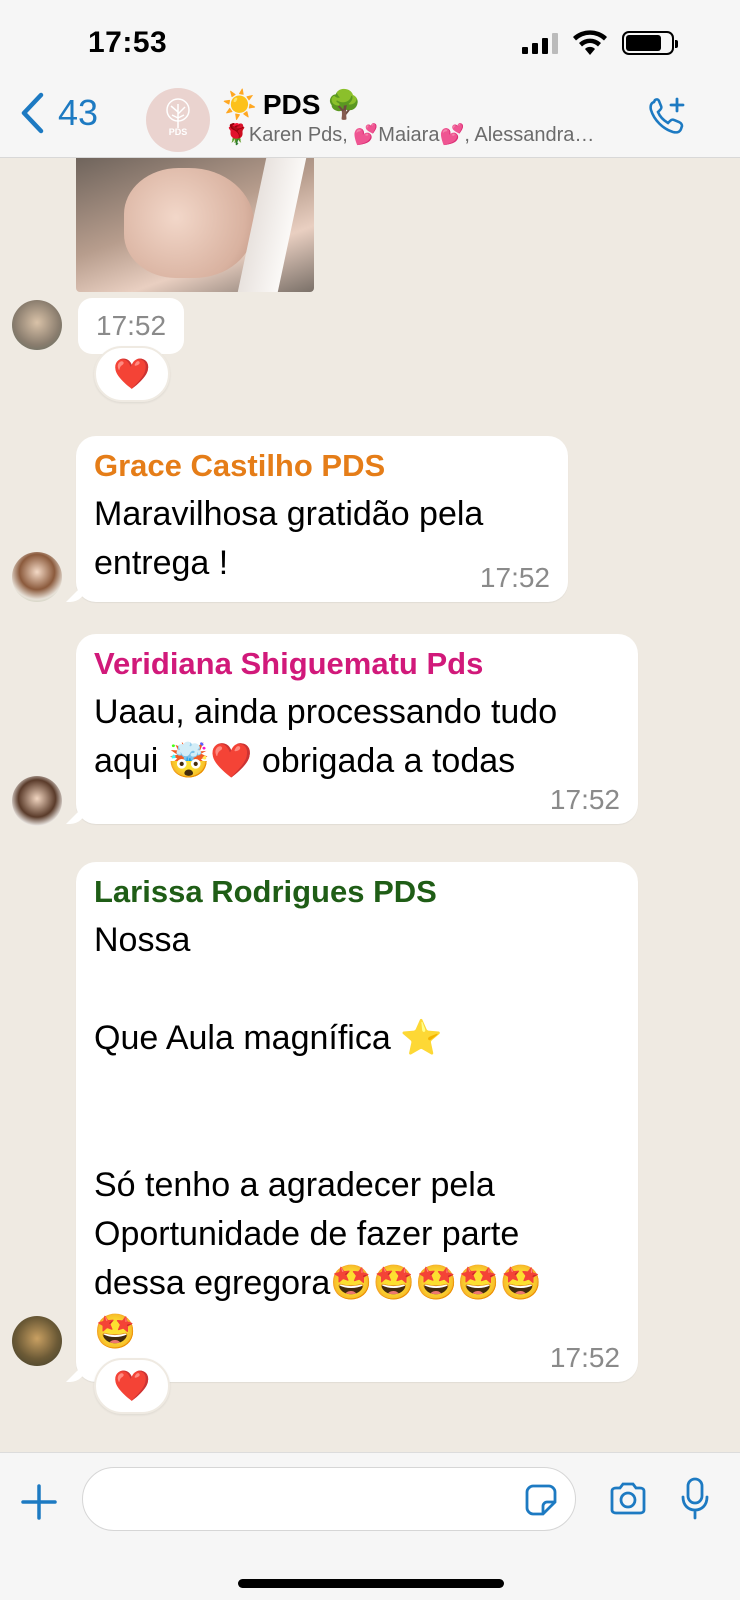  I want to click on add-call-button, so click(667, 119).